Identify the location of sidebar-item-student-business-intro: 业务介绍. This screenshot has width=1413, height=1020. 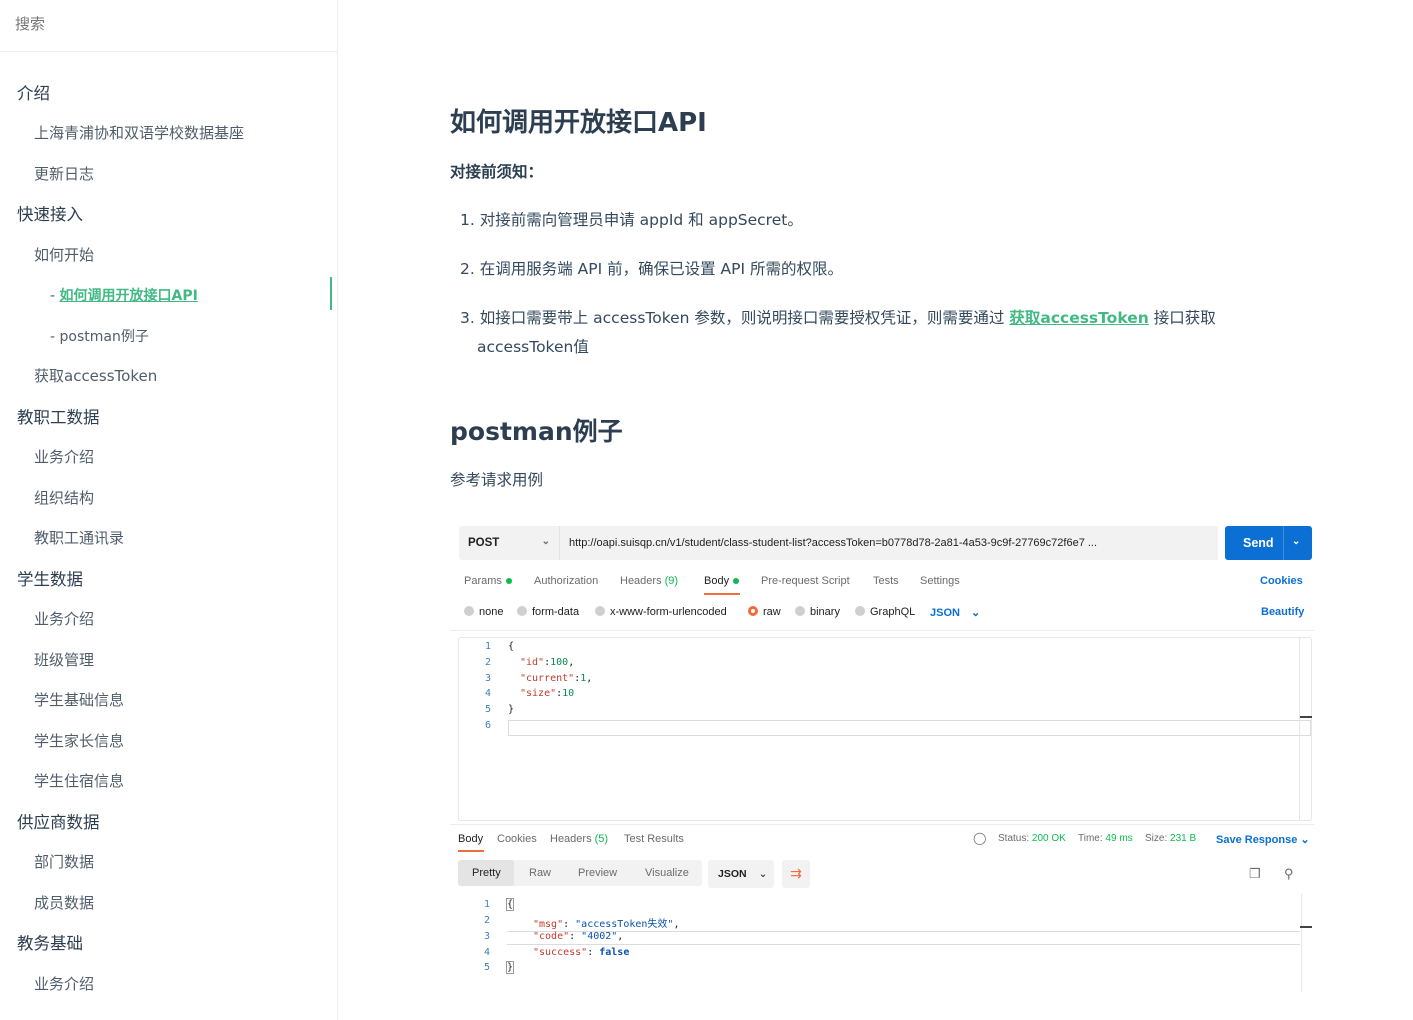
(64, 618).